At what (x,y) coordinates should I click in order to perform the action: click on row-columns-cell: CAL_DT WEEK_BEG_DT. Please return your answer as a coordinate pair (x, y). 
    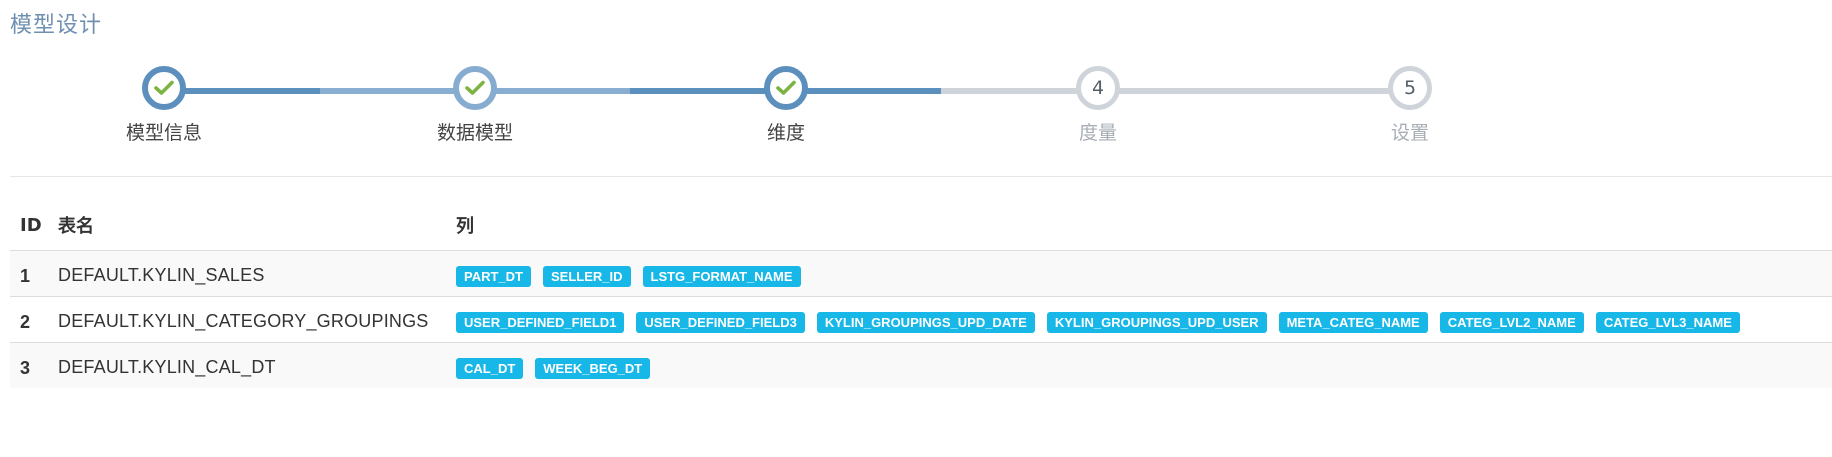
    Looking at the image, I should click on (1144, 365).